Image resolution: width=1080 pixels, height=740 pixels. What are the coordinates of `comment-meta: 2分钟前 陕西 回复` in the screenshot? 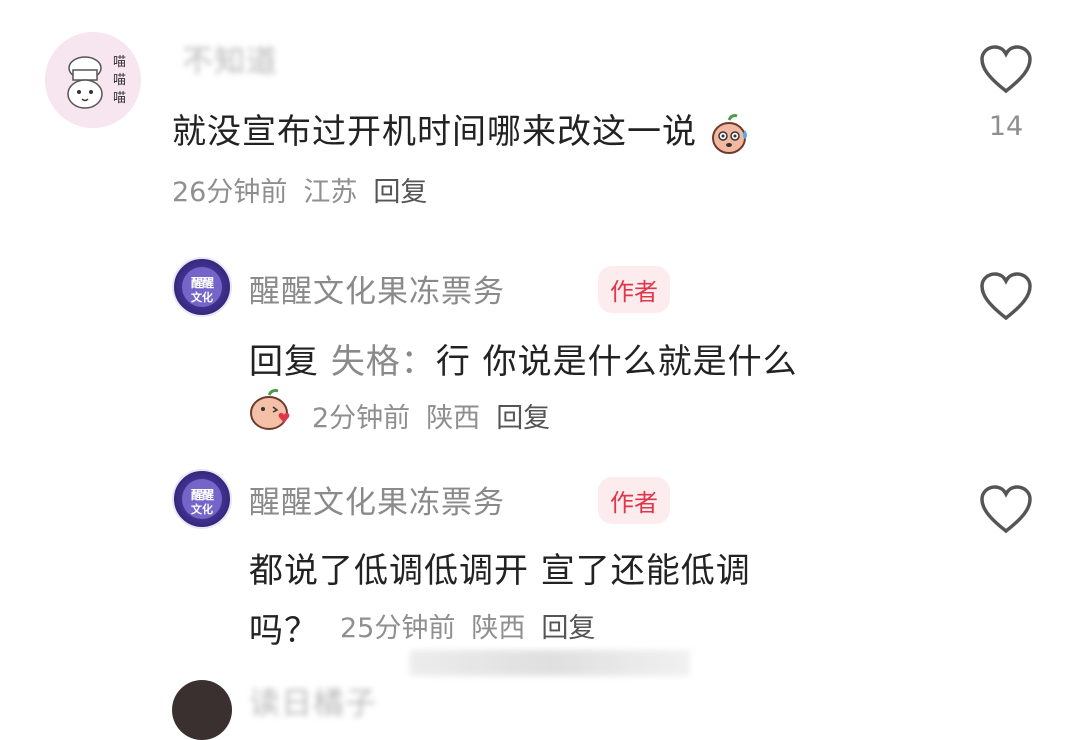 It's located at (439, 415).